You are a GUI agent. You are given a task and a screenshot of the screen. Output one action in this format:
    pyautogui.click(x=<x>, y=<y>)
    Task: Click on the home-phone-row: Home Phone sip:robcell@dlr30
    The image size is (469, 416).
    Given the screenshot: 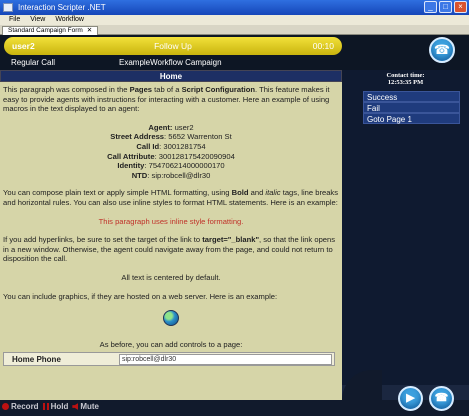 What is the action you would take?
    pyautogui.click(x=169, y=359)
    